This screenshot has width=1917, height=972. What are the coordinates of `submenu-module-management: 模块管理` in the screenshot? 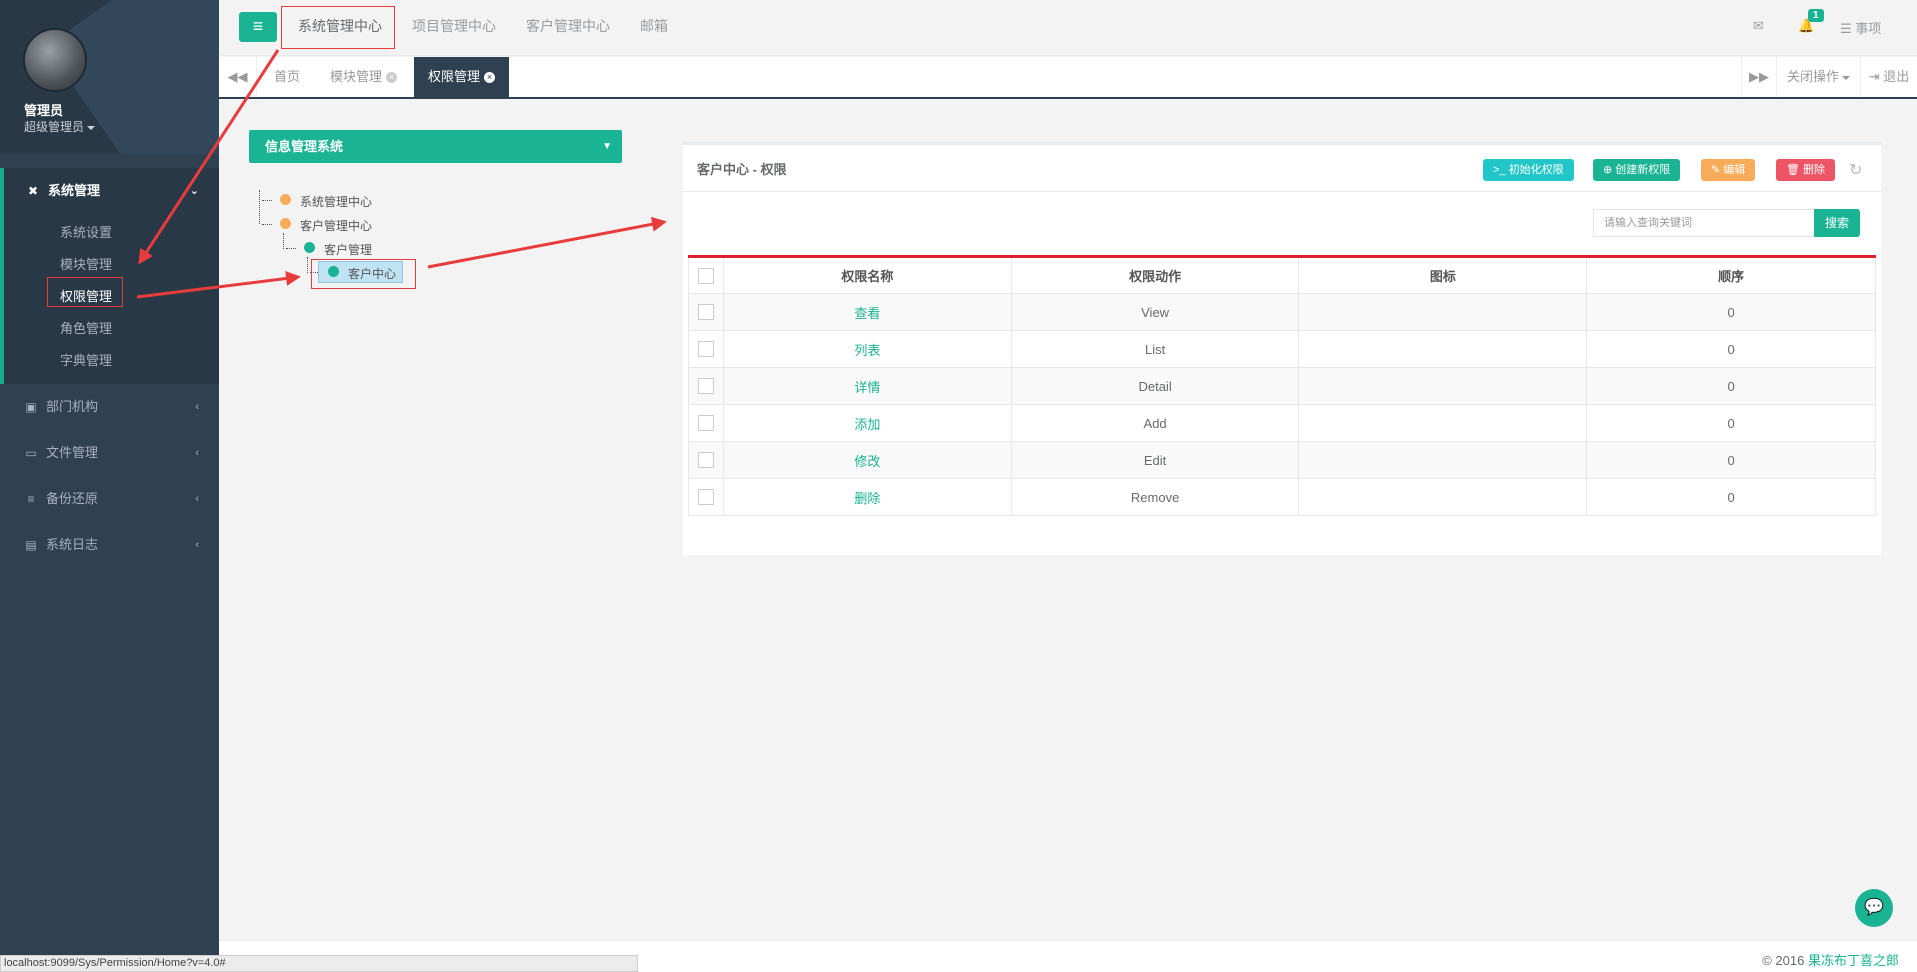 It's located at (86, 263).